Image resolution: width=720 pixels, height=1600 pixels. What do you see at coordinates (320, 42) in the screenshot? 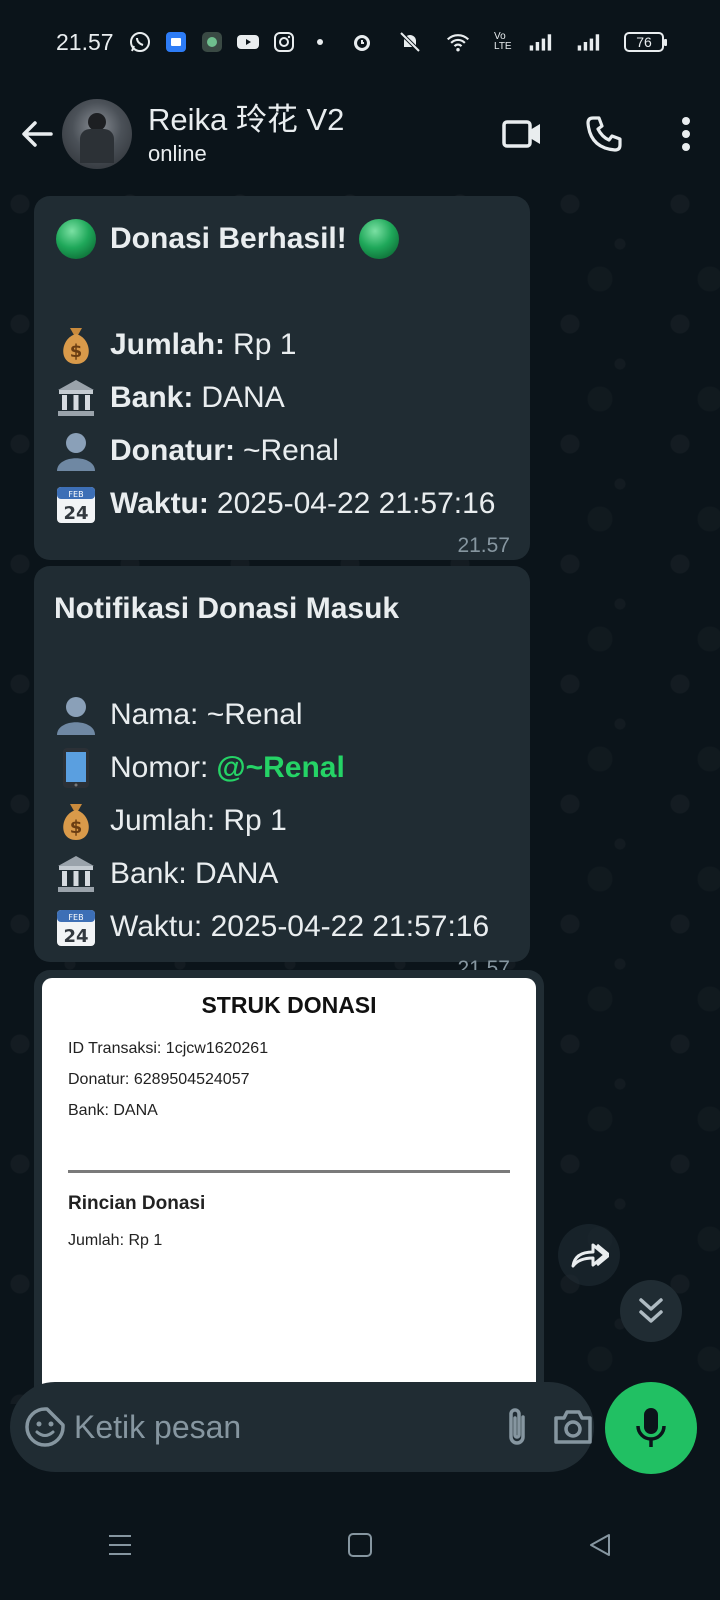
I see `more-notifications-dot-icon` at bounding box center [320, 42].